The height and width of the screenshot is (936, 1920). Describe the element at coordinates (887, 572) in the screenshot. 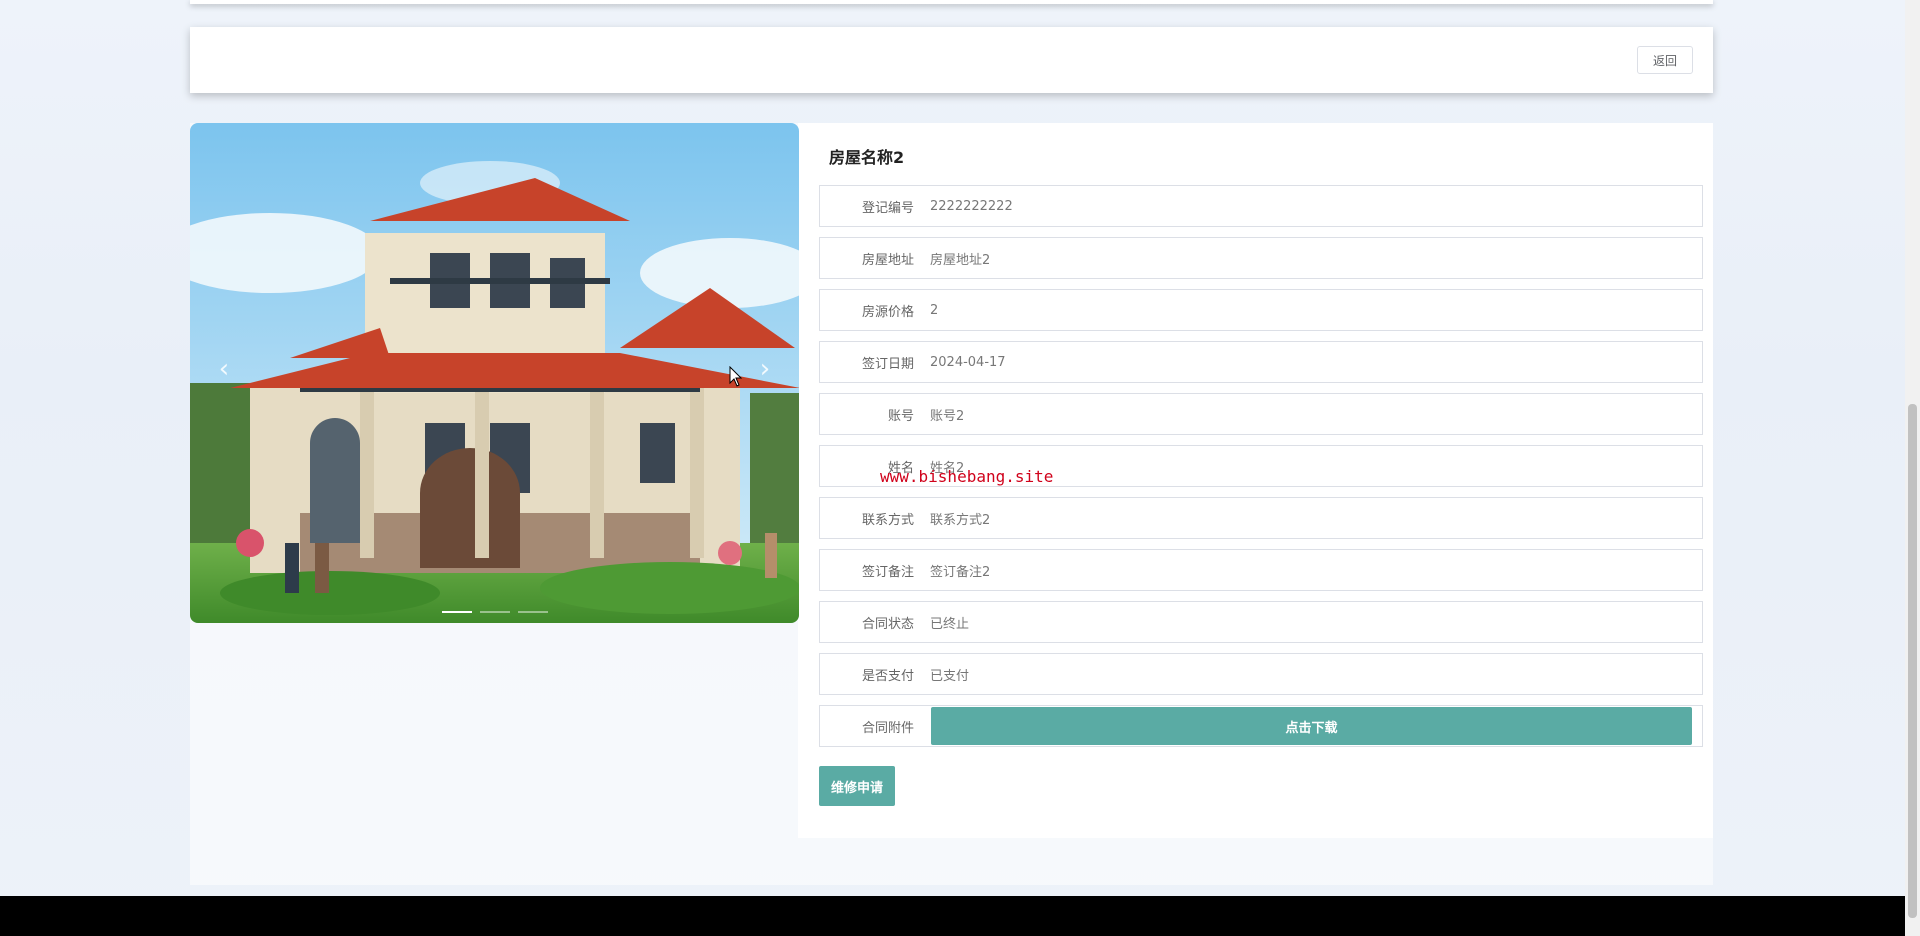

I see `field-label: 签订备注` at that location.